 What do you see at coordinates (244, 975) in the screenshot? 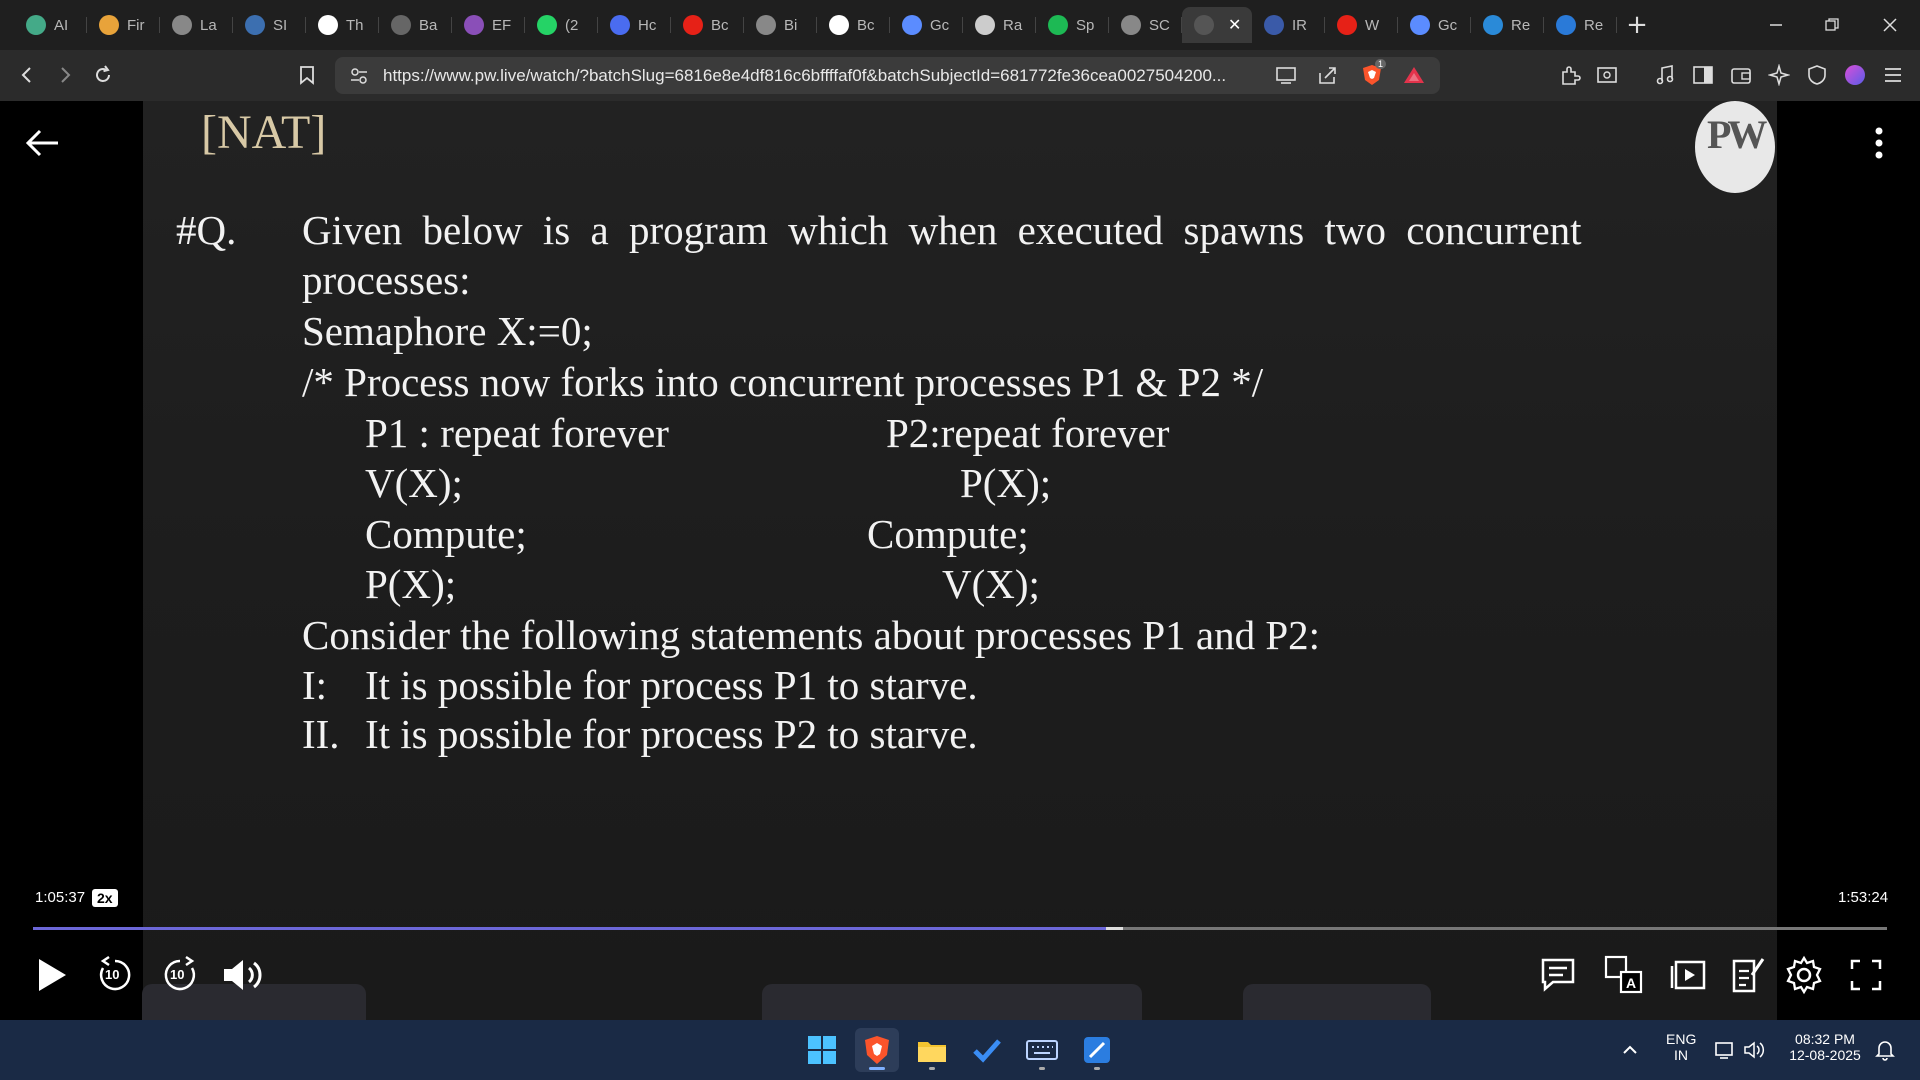
I see `volume-button` at bounding box center [244, 975].